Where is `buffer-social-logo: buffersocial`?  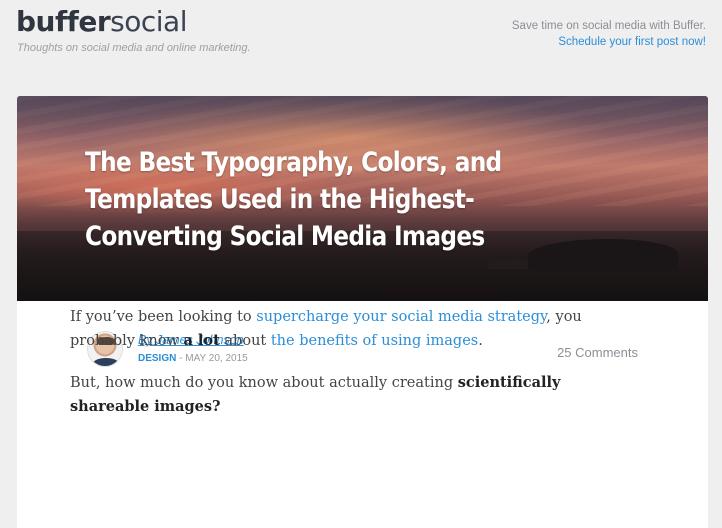
buffer-social-logo: buffersocial is located at coordinates (101, 22).